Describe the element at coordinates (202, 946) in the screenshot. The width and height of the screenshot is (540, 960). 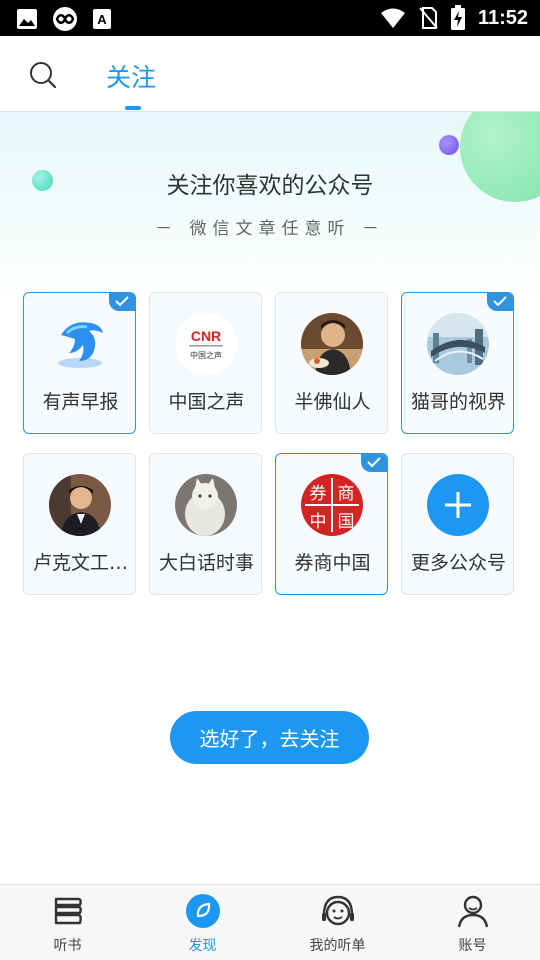
I see `nav-label: 发现` at that location.